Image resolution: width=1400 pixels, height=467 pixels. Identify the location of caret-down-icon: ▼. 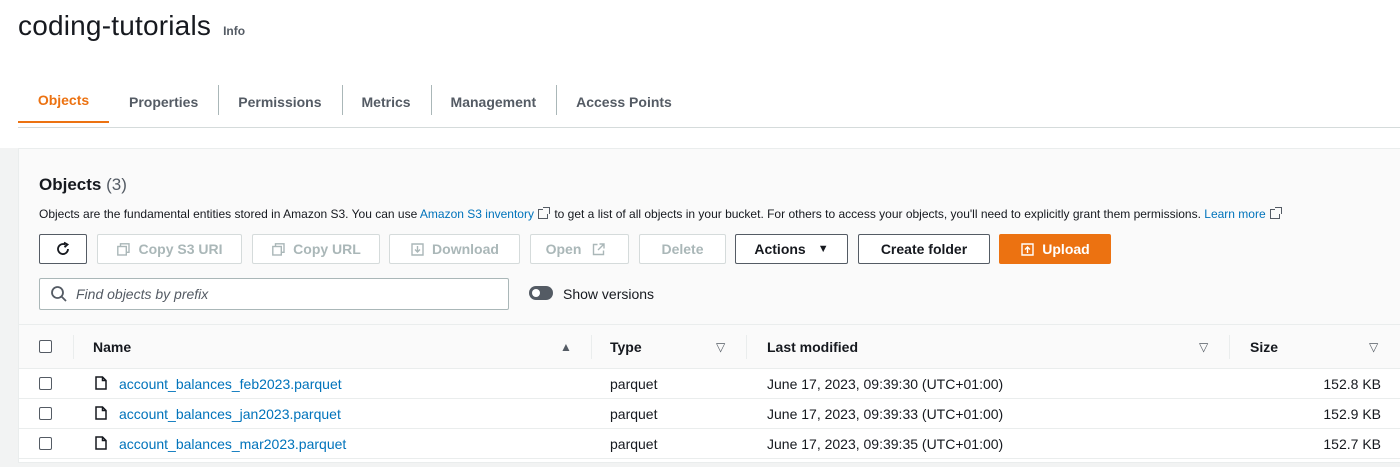
(823, 249).